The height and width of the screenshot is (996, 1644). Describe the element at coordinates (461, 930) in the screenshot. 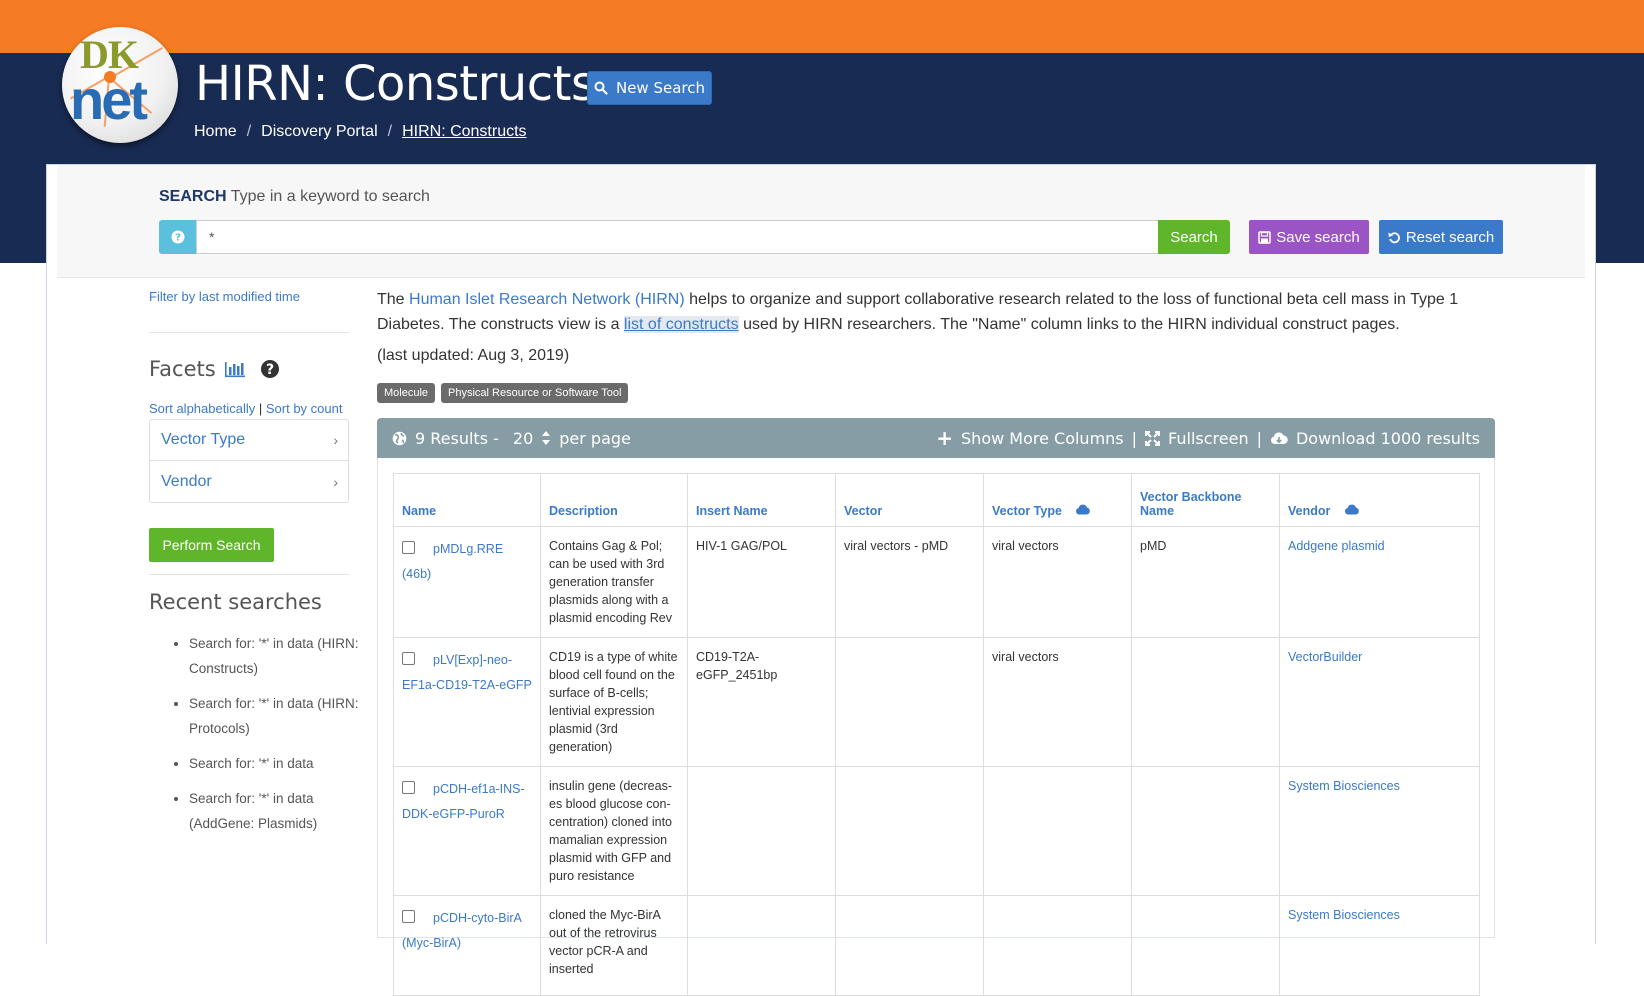

I see `construct-name-link: pCDH-cyto-BirA (Myc-BirA)` at that location.